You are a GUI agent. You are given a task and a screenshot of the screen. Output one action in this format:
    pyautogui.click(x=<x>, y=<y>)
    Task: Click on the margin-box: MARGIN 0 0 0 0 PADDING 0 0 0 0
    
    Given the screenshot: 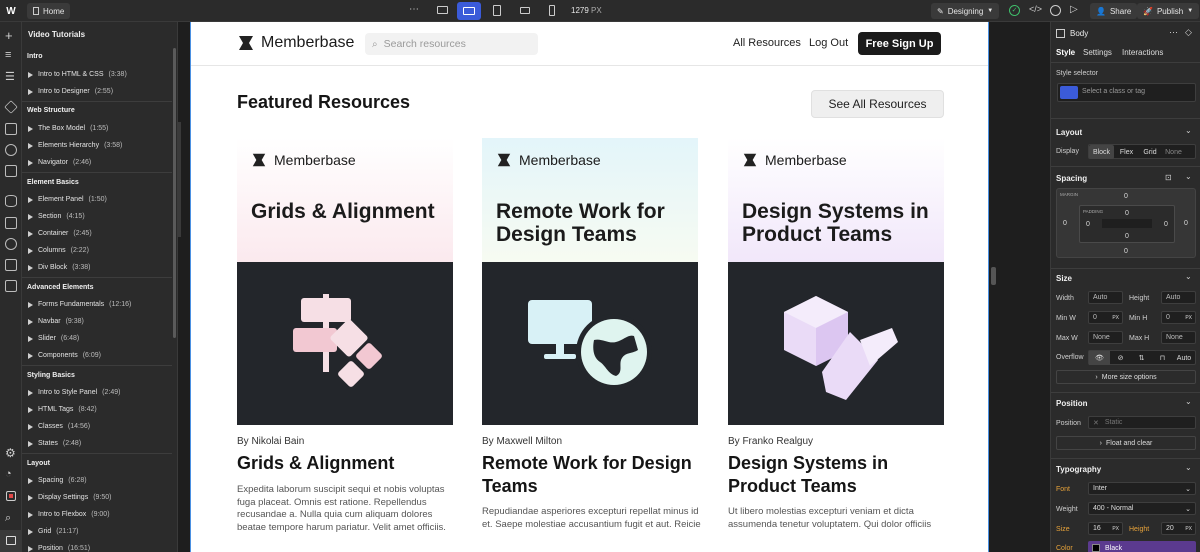 What is the action you would take?
    pyautogui.click(x=1126, y=223)
    